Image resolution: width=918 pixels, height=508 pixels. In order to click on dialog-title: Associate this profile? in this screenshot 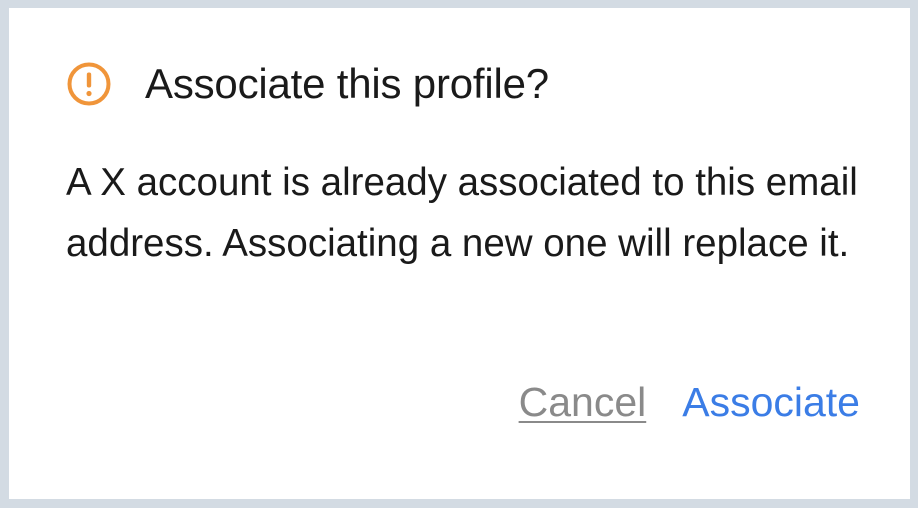, I will do `click(347, 83)`.